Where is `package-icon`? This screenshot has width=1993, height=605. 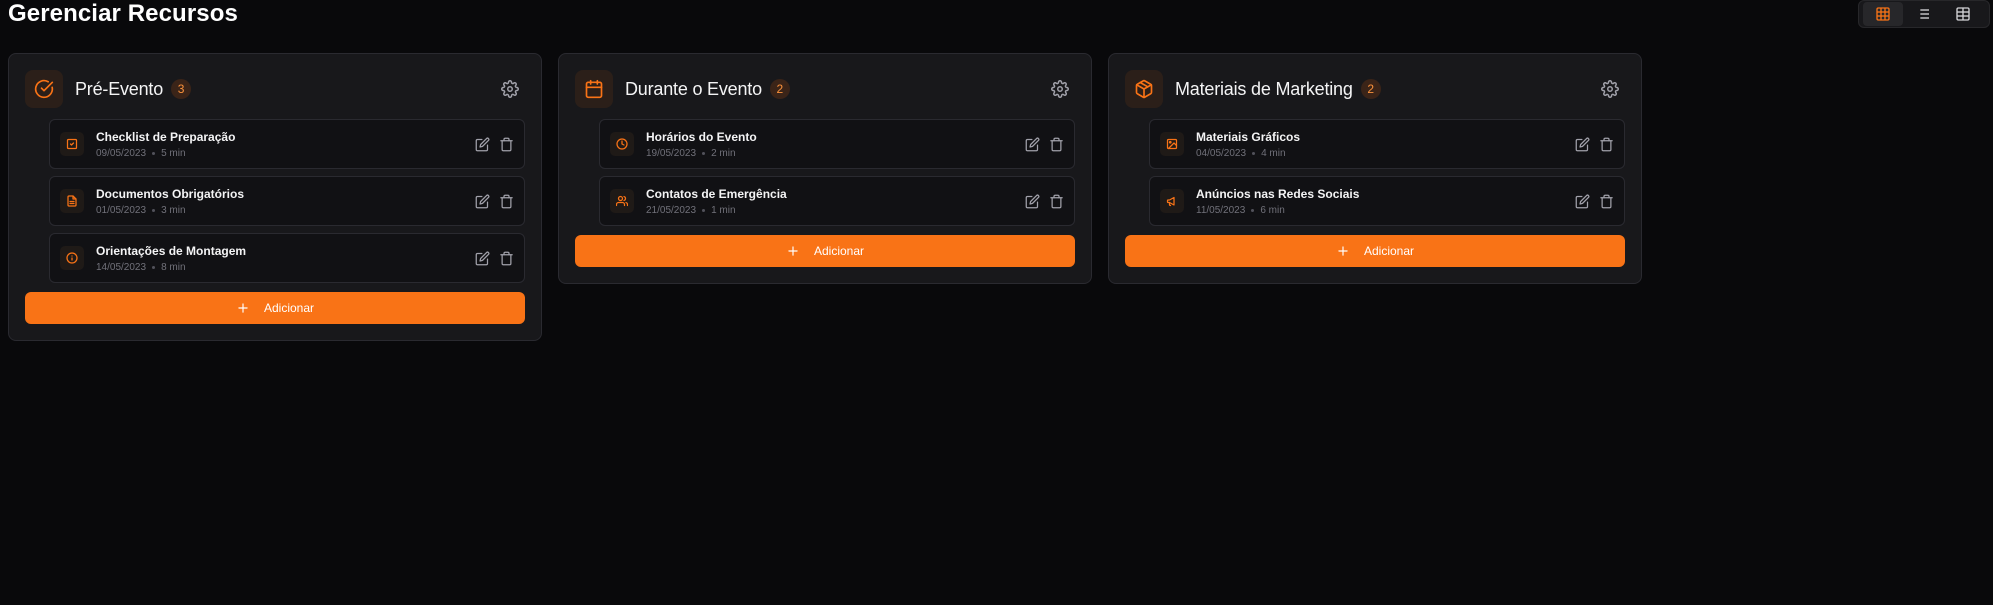
package-icon is located at coordinates (1144, 89).